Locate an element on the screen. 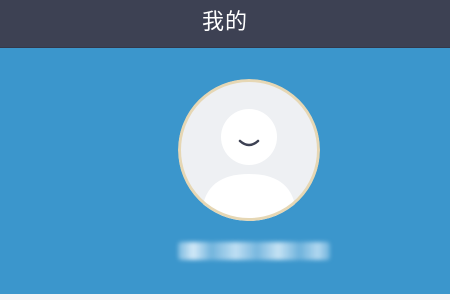 The height and width of the screenshot is (300, 450). default-user-avatar-icon is located at coordinates (249, 150).